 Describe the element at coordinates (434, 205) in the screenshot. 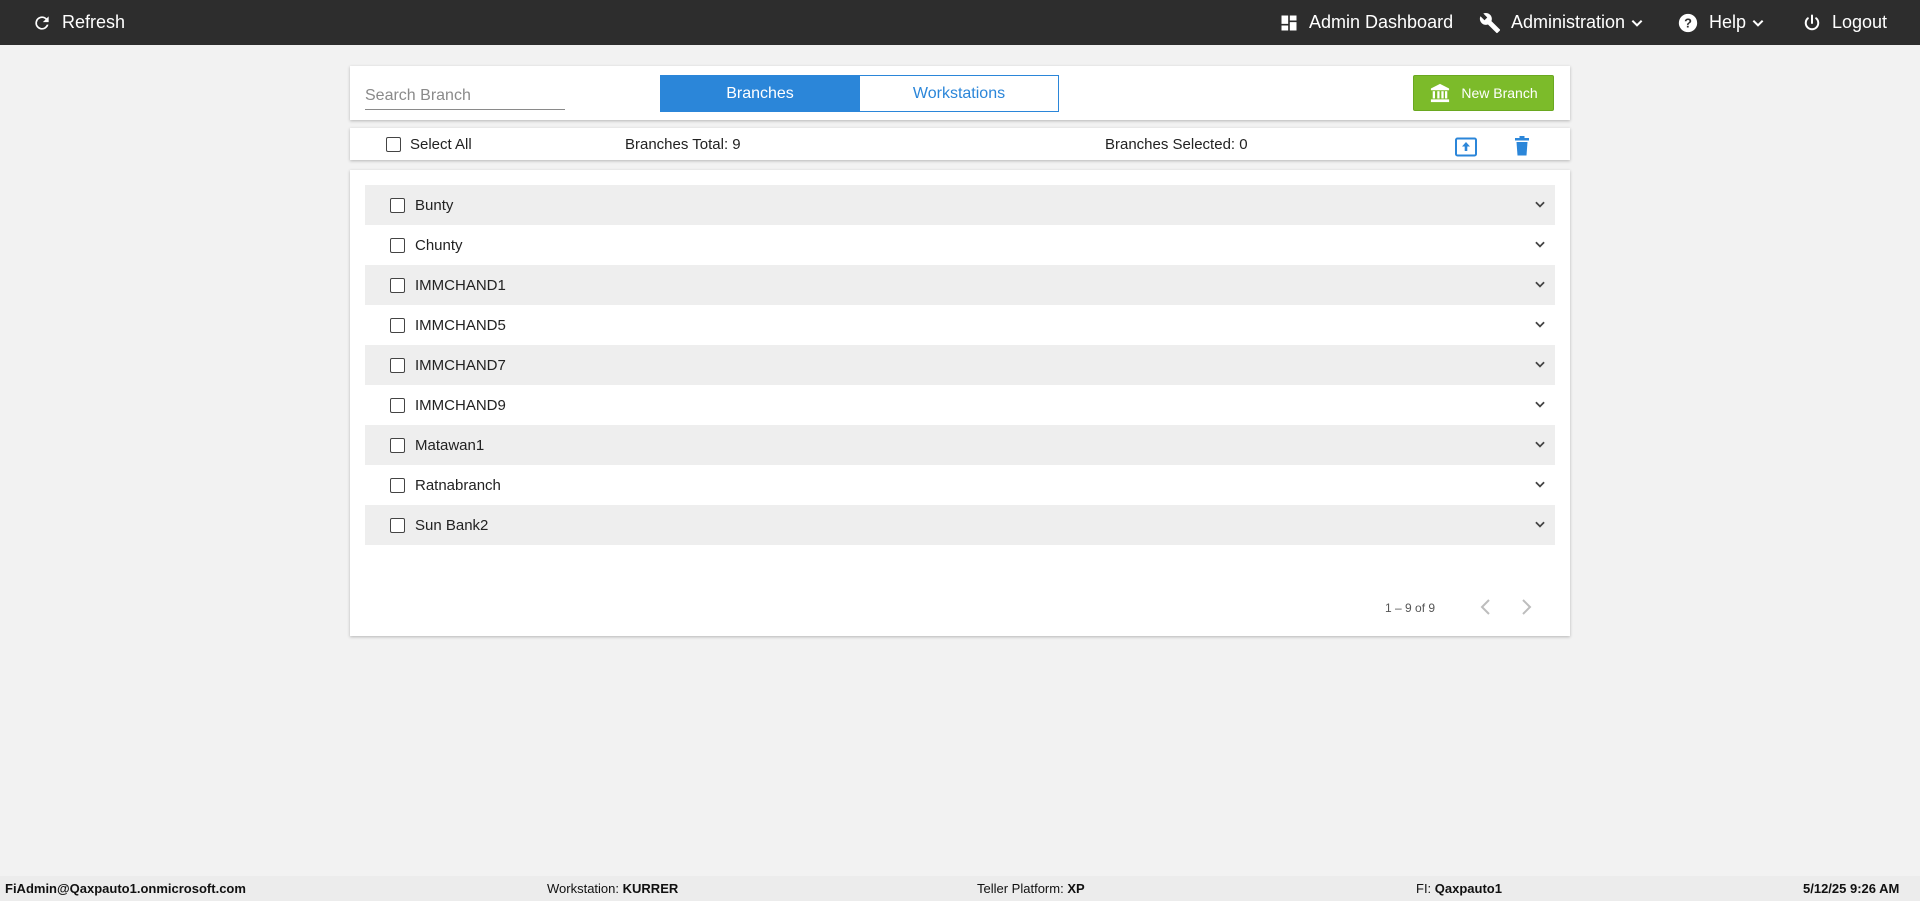

I see `branch-name: Bunty` at that location.